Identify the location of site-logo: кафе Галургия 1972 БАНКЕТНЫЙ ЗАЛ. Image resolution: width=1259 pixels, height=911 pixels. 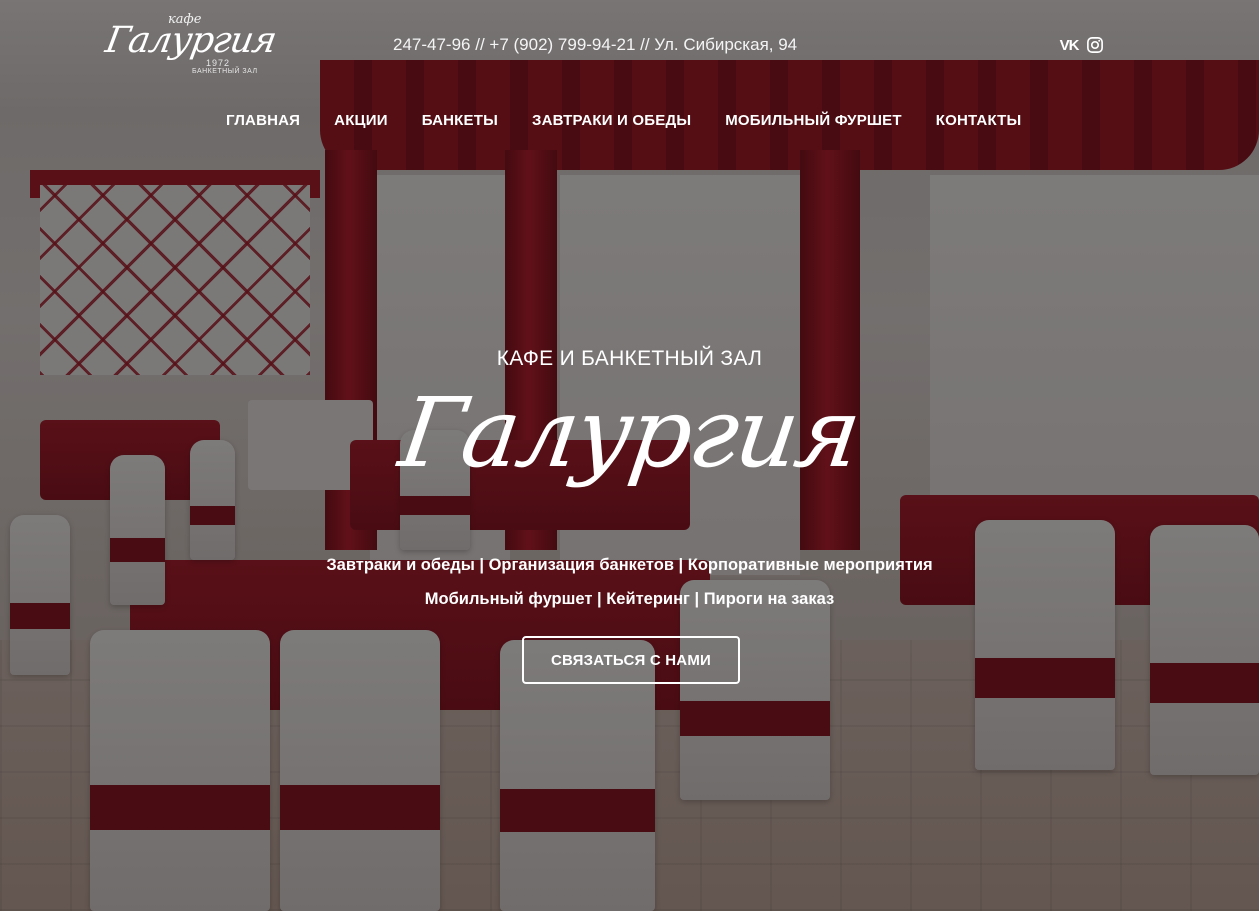
(190, 47).